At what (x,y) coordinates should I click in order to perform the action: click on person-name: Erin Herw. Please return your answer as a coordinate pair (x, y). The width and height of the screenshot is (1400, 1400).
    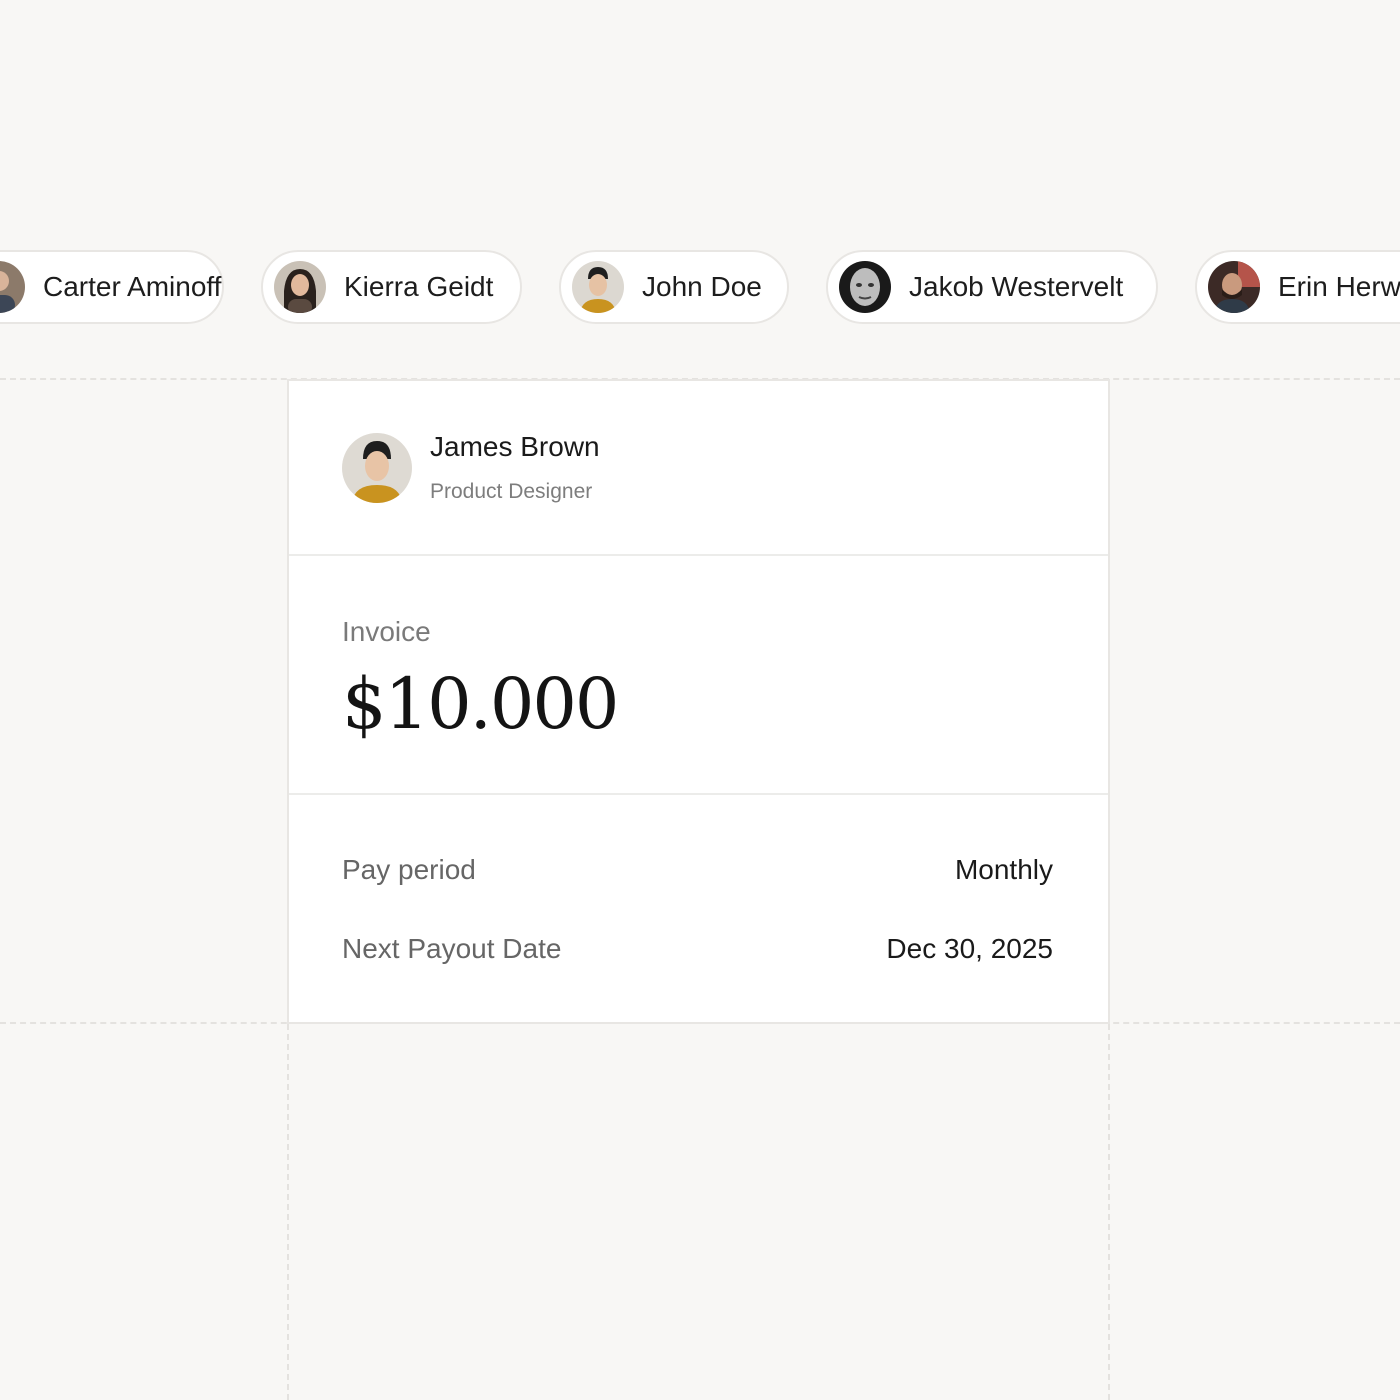
    Looking at the image, I should click on (1339, 286).